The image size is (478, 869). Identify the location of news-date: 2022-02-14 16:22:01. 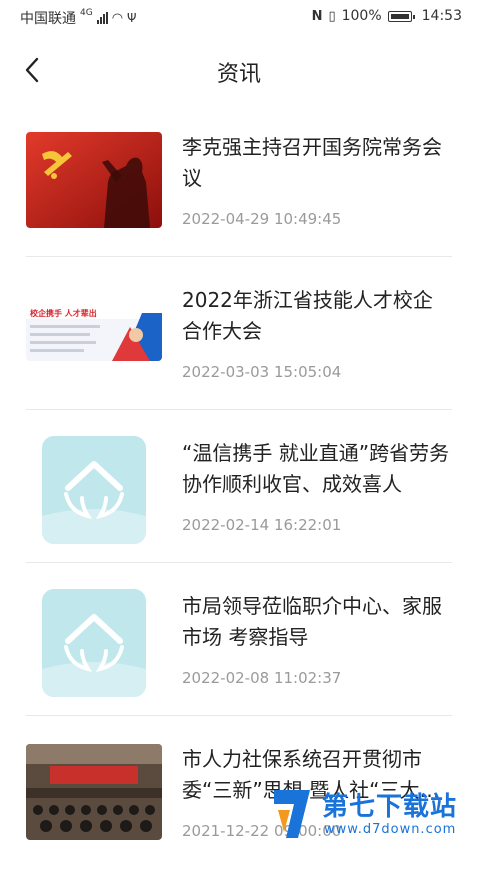
(262, 525).